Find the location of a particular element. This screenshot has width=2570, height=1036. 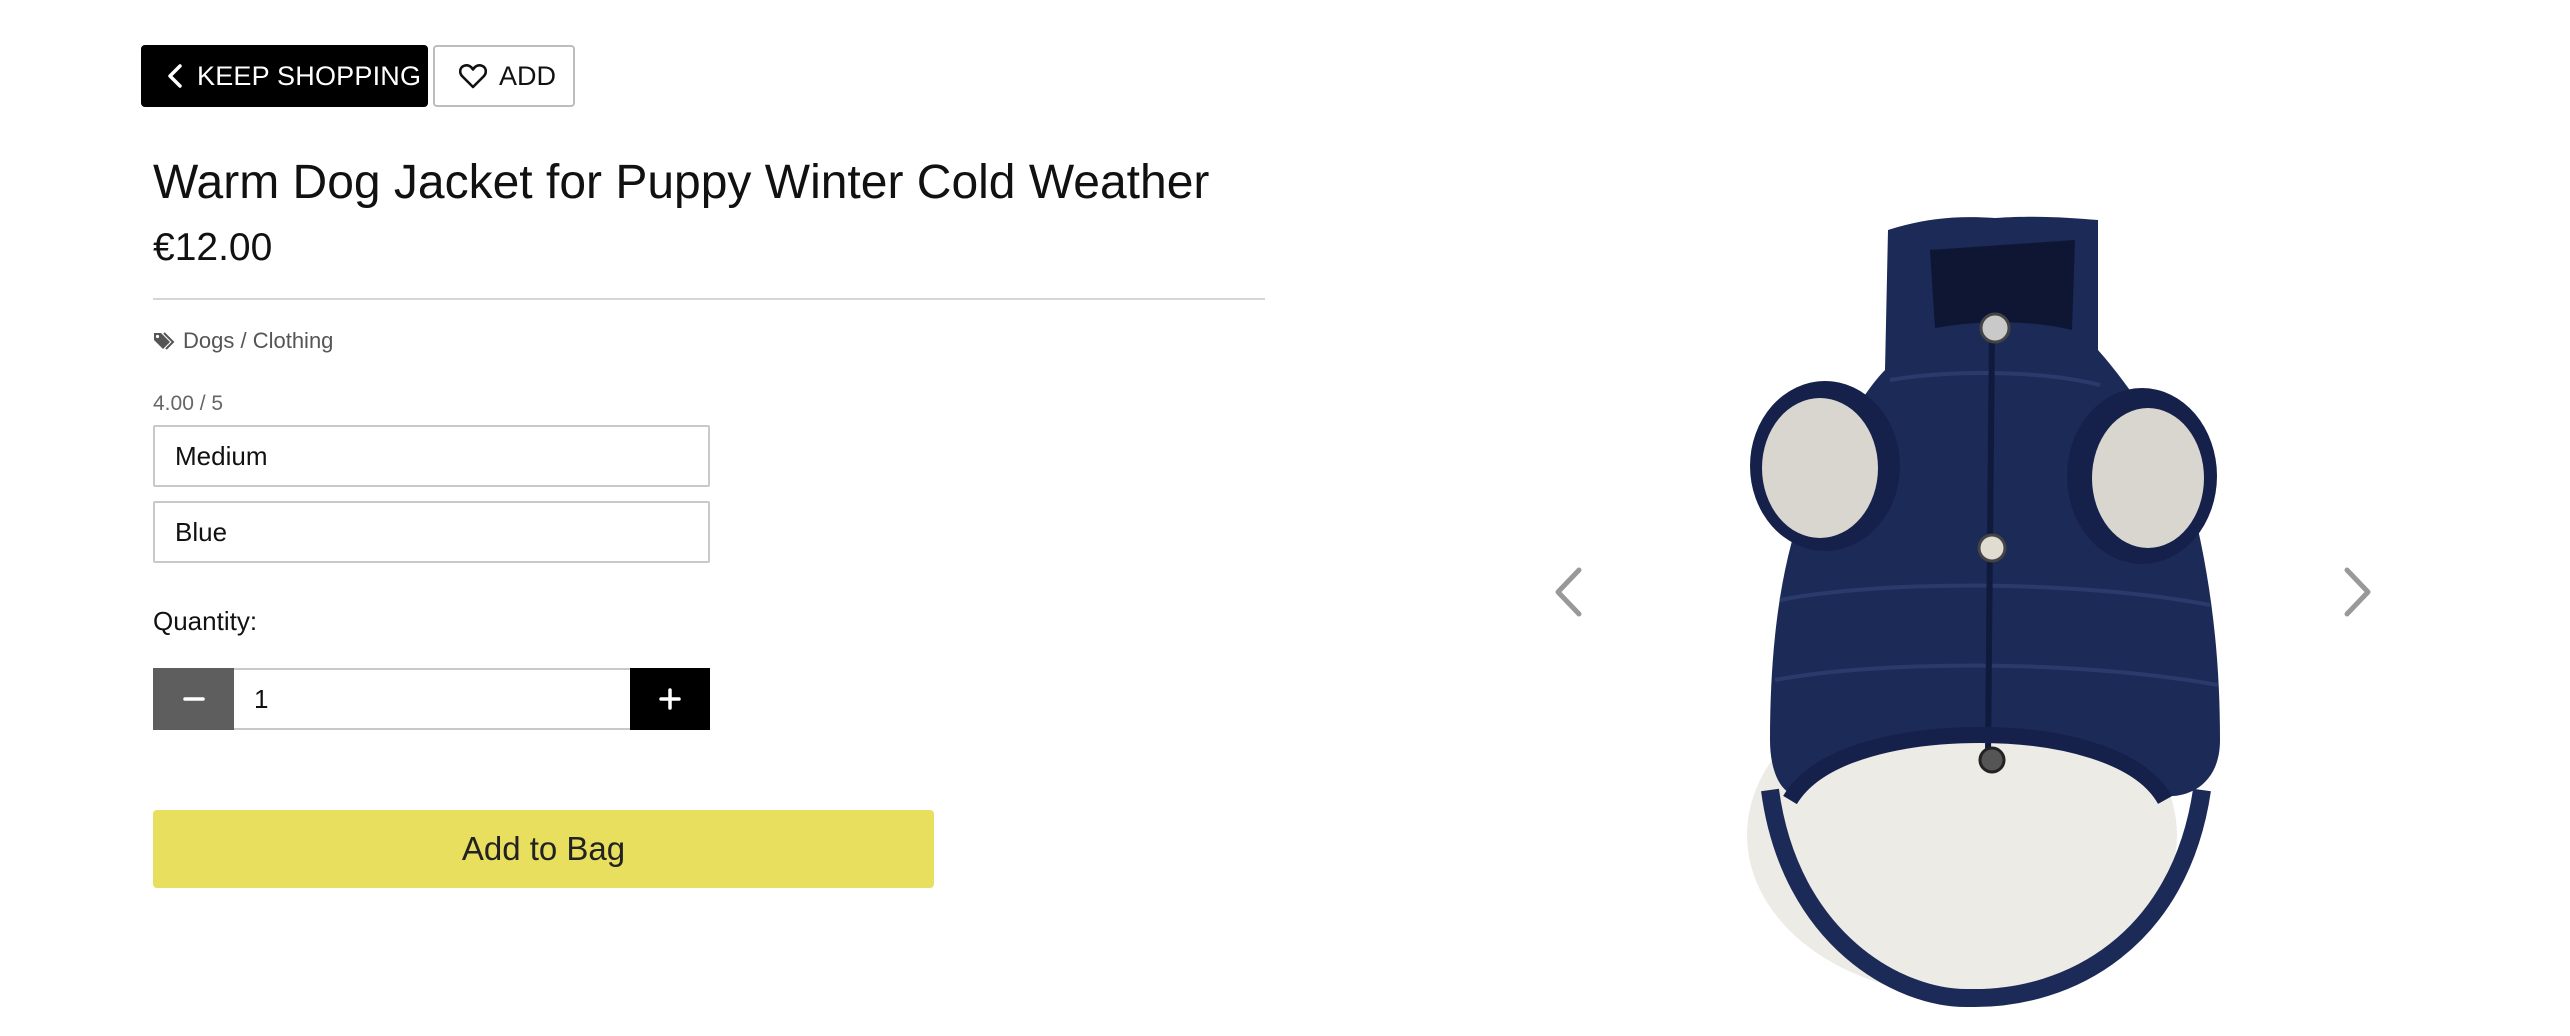

keep-shopping-label: KEEP SHOPPING is located at coordinates (309, 75).